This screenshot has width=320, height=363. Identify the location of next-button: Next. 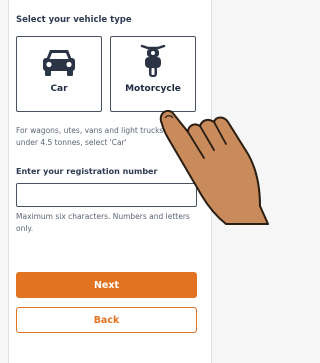
(106, 285).